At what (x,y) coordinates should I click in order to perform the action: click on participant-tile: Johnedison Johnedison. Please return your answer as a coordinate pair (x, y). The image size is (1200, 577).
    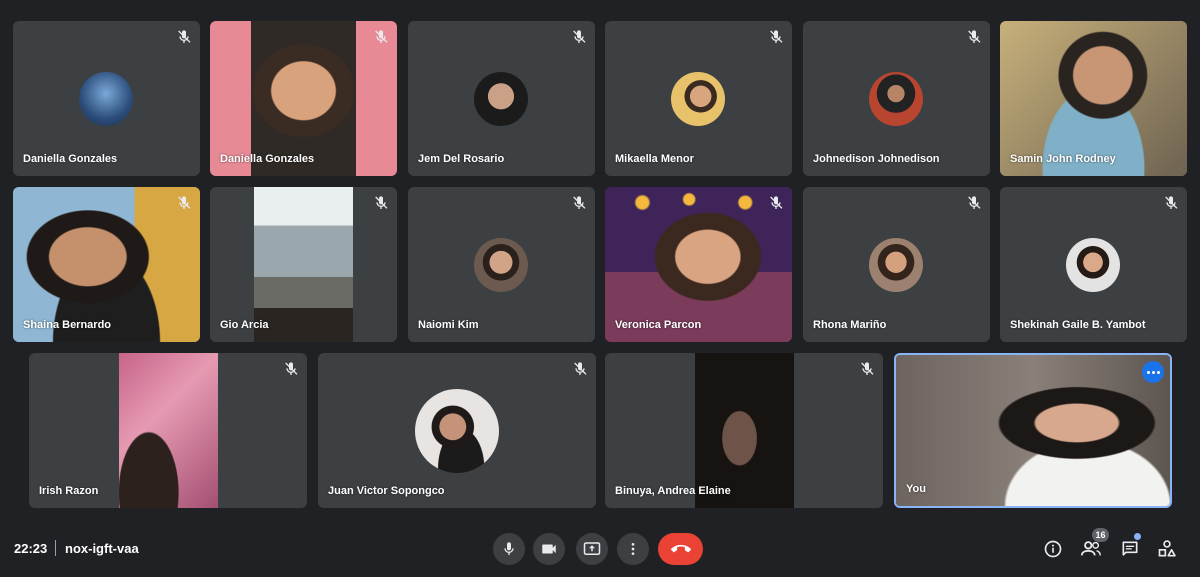
    Looking at the image, I should click on (896, 98).